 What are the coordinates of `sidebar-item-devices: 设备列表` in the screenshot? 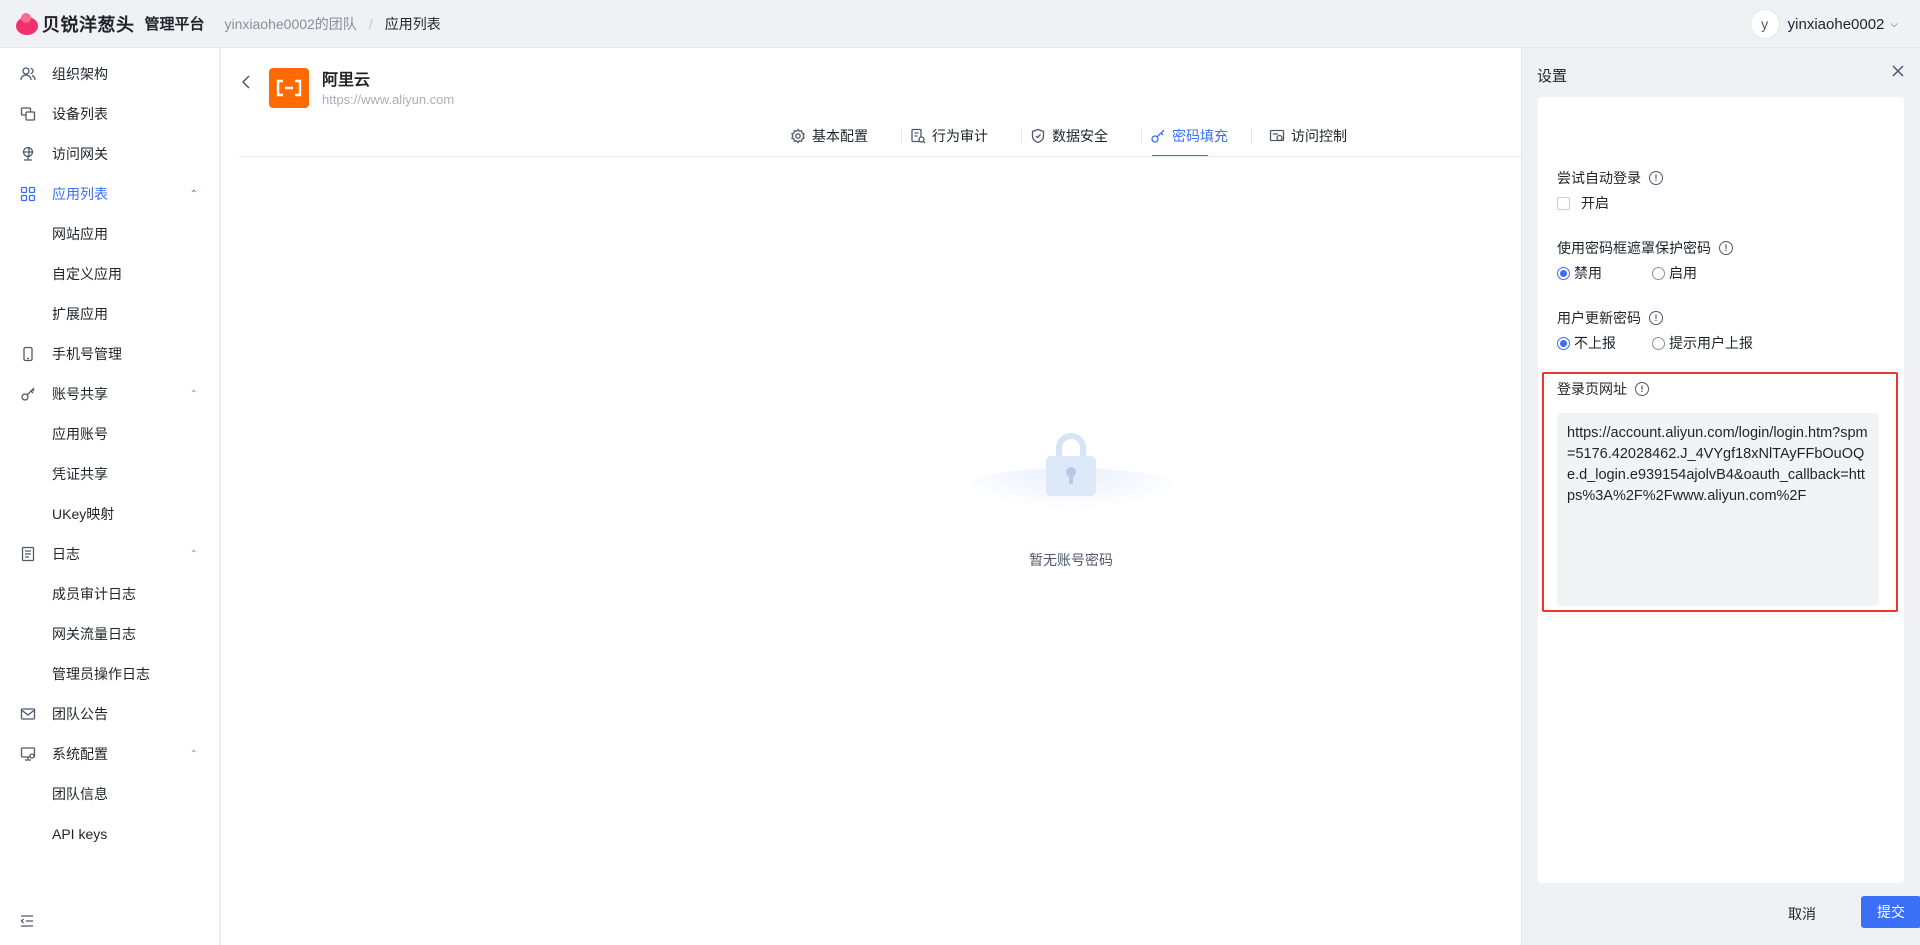 It's located at (110, 114).